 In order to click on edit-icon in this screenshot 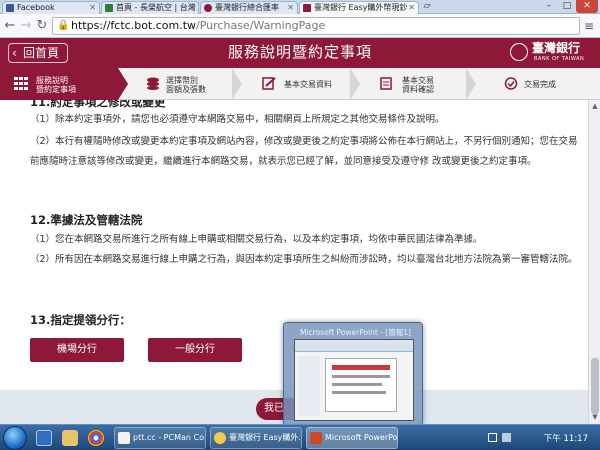, I will do `click(269, 83)`.